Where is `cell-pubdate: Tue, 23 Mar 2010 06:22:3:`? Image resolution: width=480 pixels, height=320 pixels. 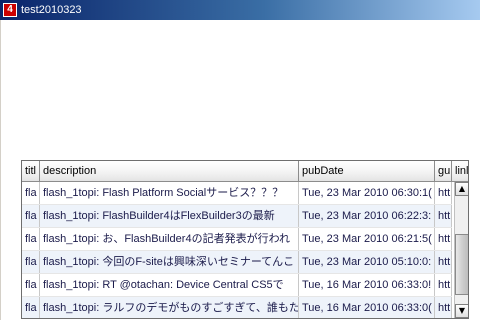 cell-pubdate: Tue, 23 Mar 2010 06:22:3: is located at coordinates (367, 216).